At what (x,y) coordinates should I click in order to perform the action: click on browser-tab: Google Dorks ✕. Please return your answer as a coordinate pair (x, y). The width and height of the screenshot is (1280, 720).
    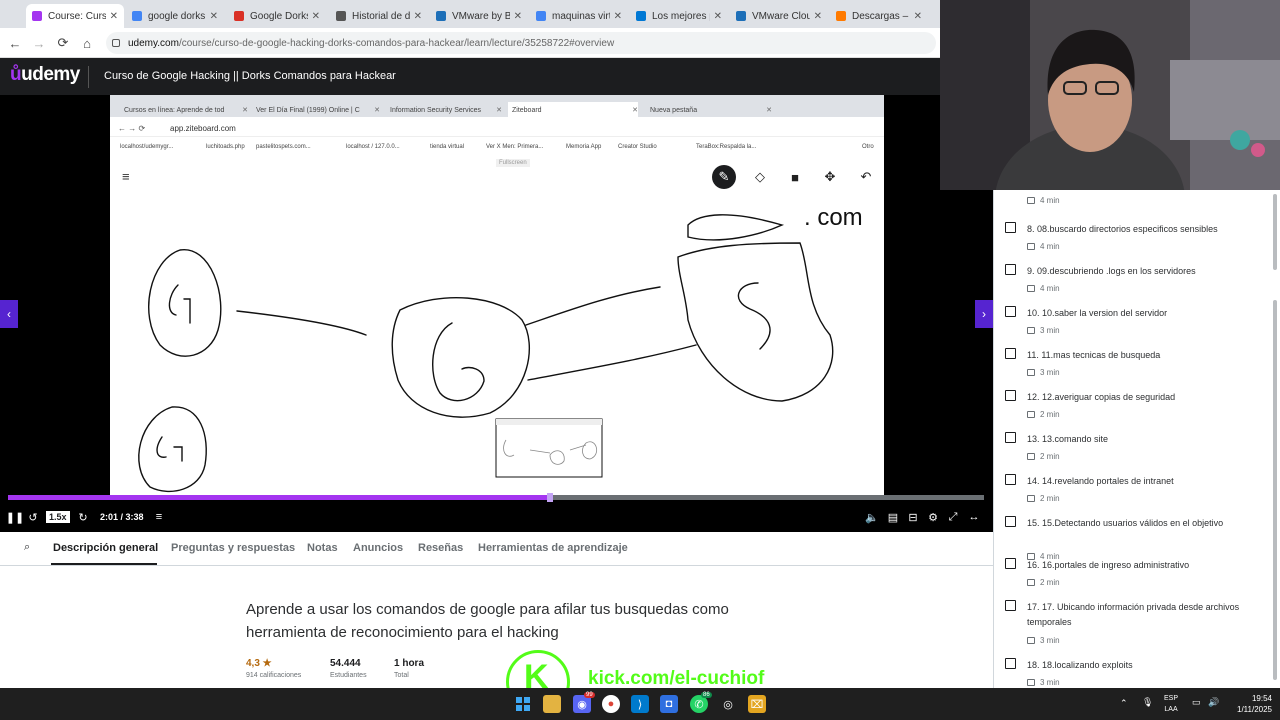
    Looking at the image, I should click on (277, 16).